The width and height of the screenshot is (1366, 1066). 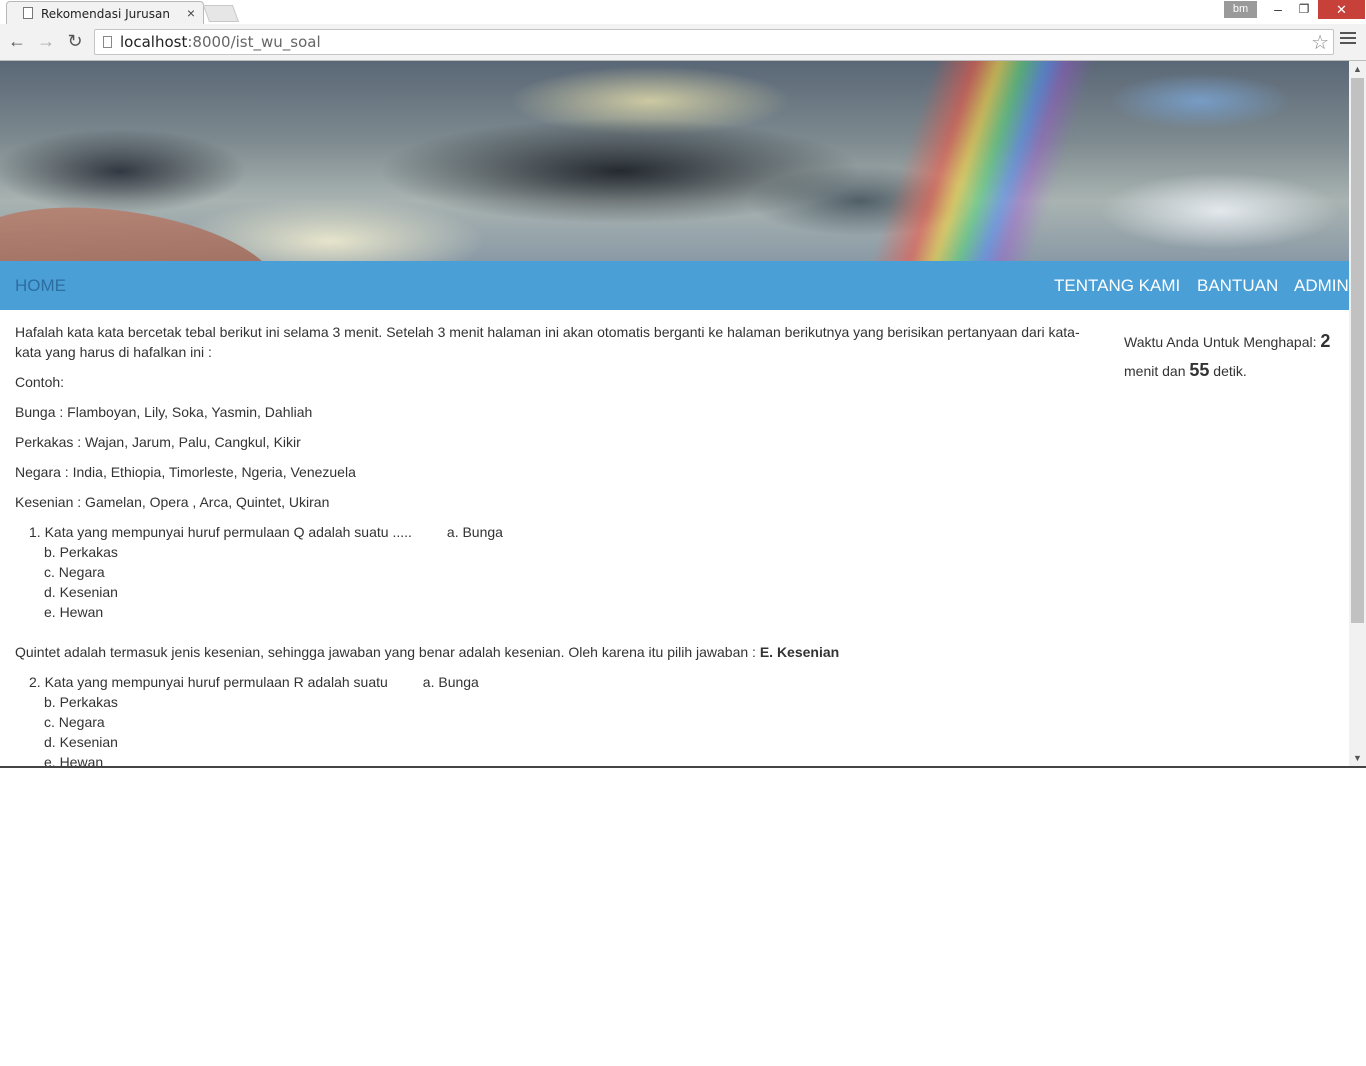 What do you see at coordinates (1230, 371) in the screenshot?
I see `timer-seconds-label: detik.` at bounding box center [1230, 371].